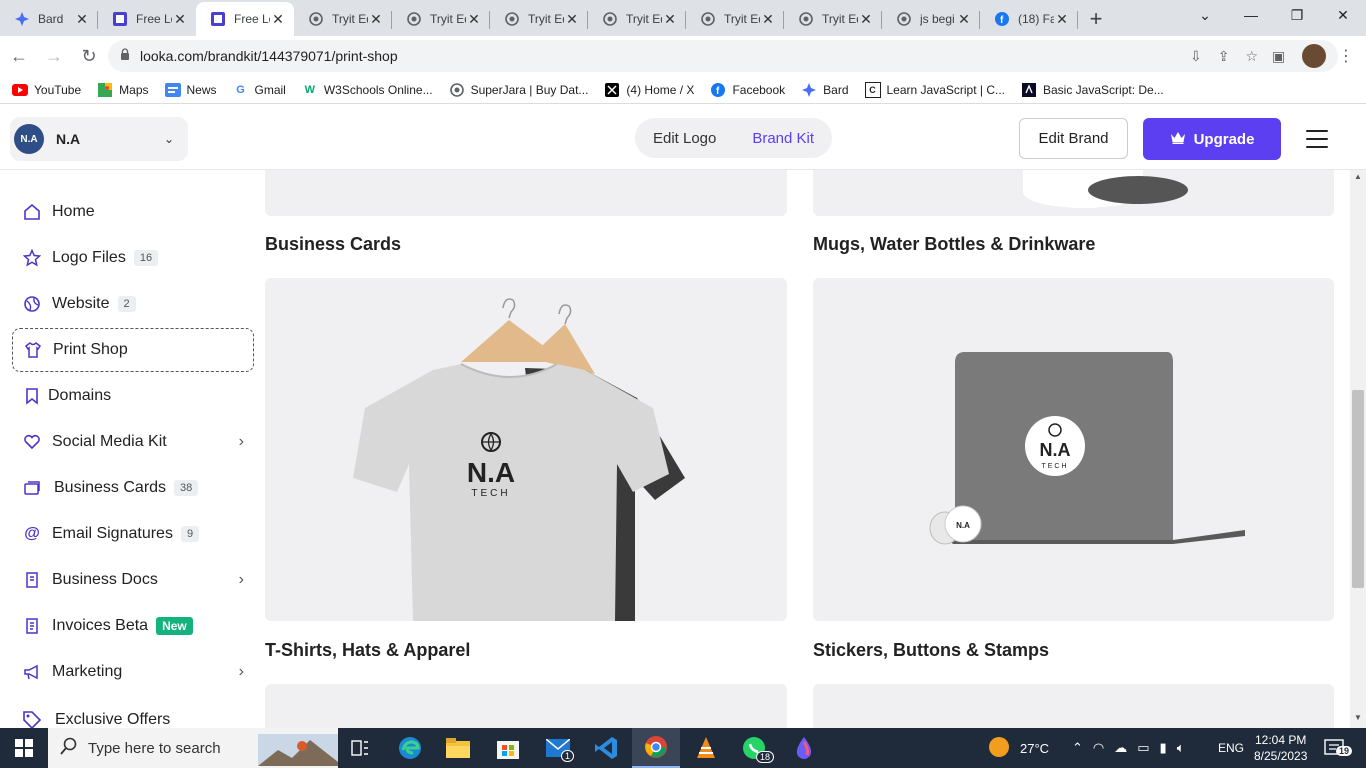 The height and width of the screenshot is (768, 1366). I want to click on edit-brand-button: Edit Brand, so click(1073, 138).